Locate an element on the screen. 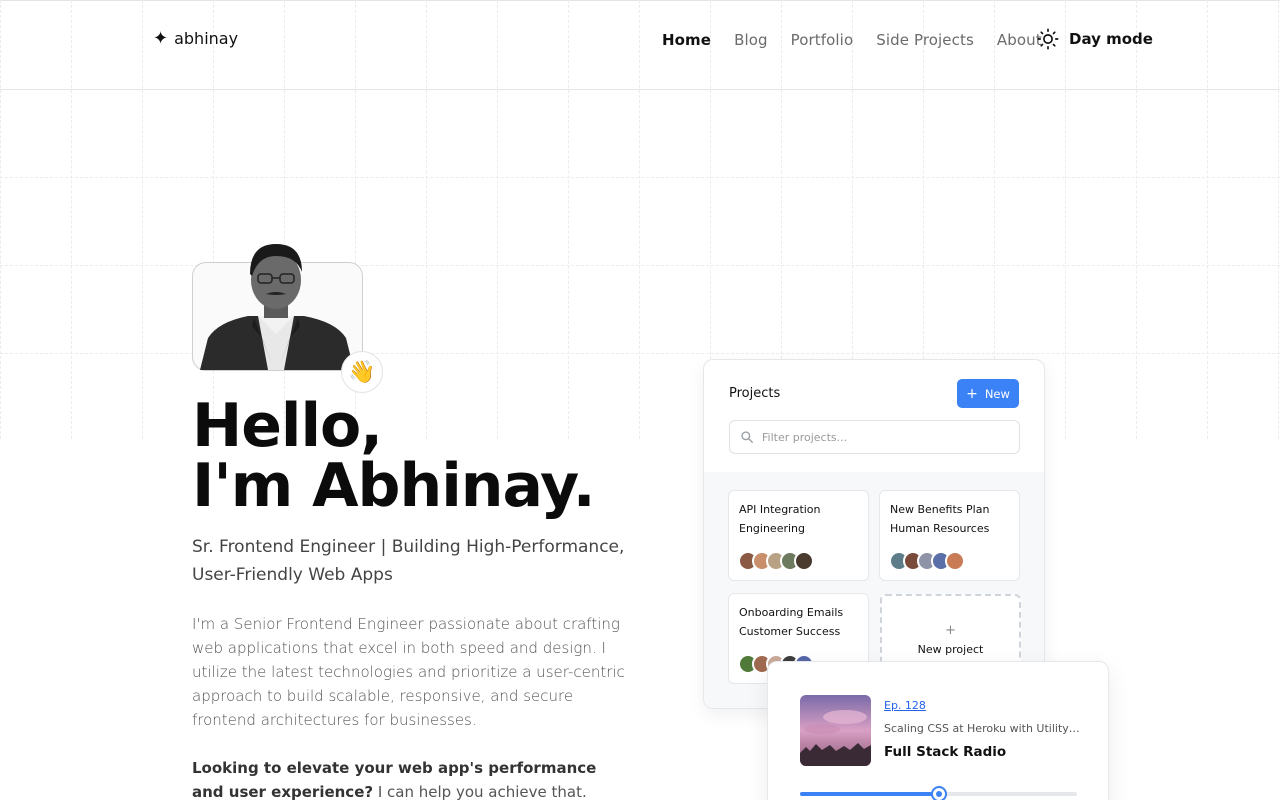 The height and width of the screenshot is (800, 1280). project-card: New Benefits Plan Human Resources is located at coordinates (949, 535).